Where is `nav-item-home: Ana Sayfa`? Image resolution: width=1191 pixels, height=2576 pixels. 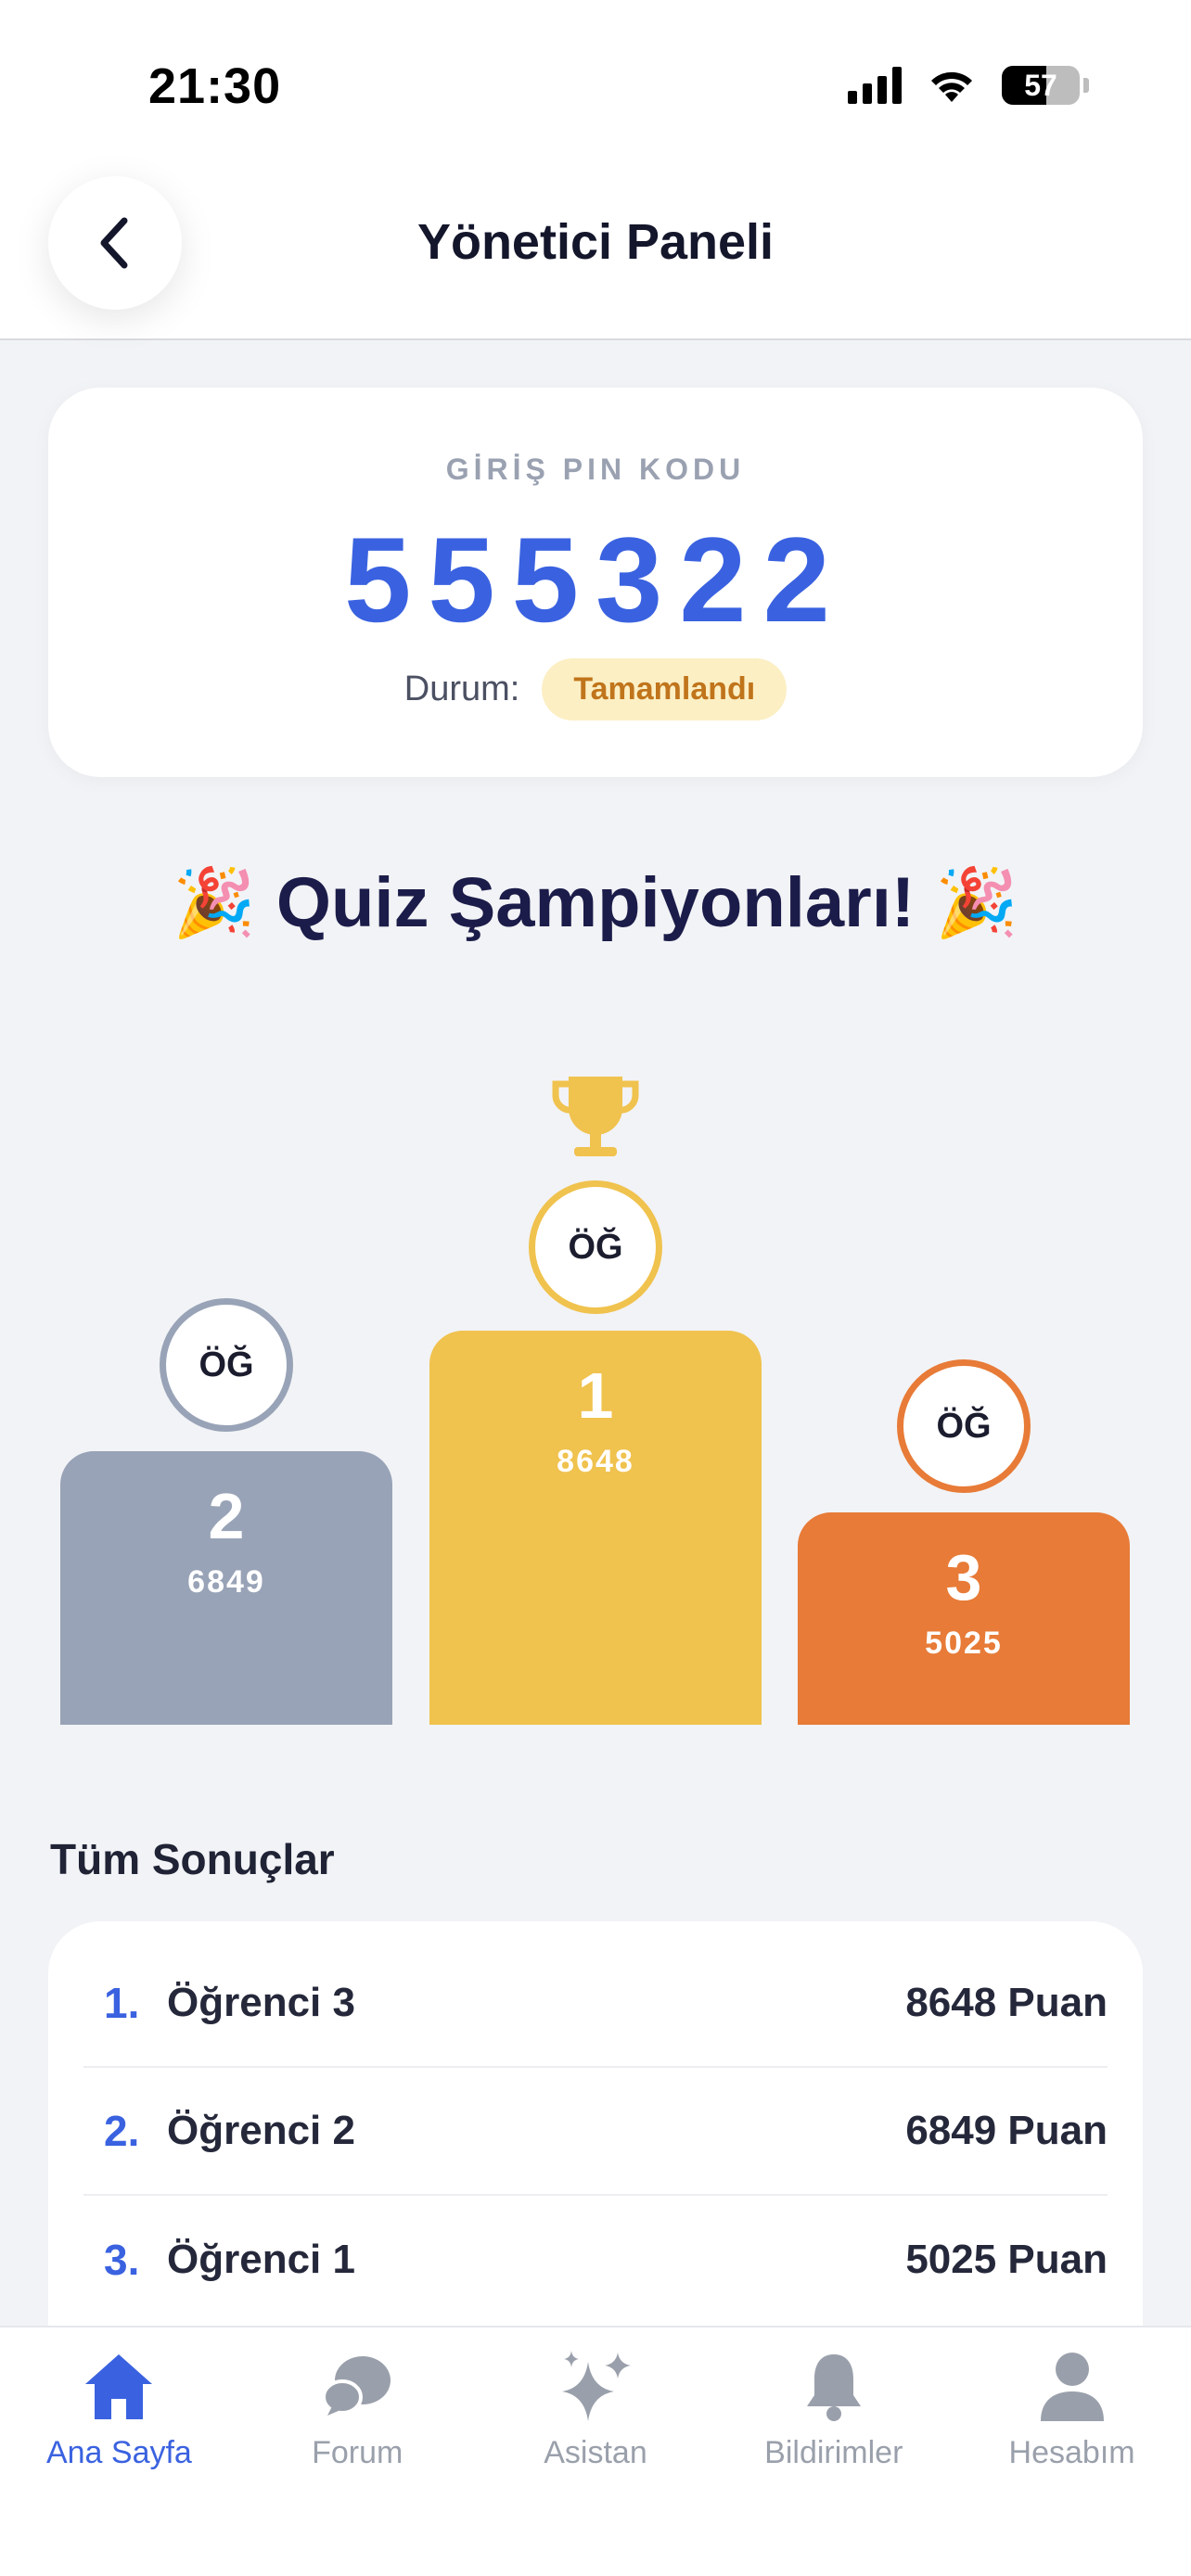 nav-item-home: Ana Sayfa is located at coordinates (119, 2451).